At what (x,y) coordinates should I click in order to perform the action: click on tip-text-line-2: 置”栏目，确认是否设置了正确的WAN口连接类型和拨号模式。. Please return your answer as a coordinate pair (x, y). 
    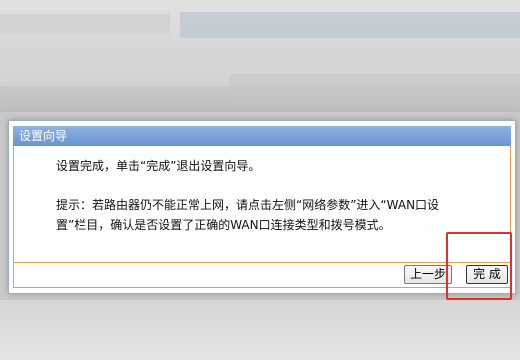
    Looking at the image, I should click on (223, 225).